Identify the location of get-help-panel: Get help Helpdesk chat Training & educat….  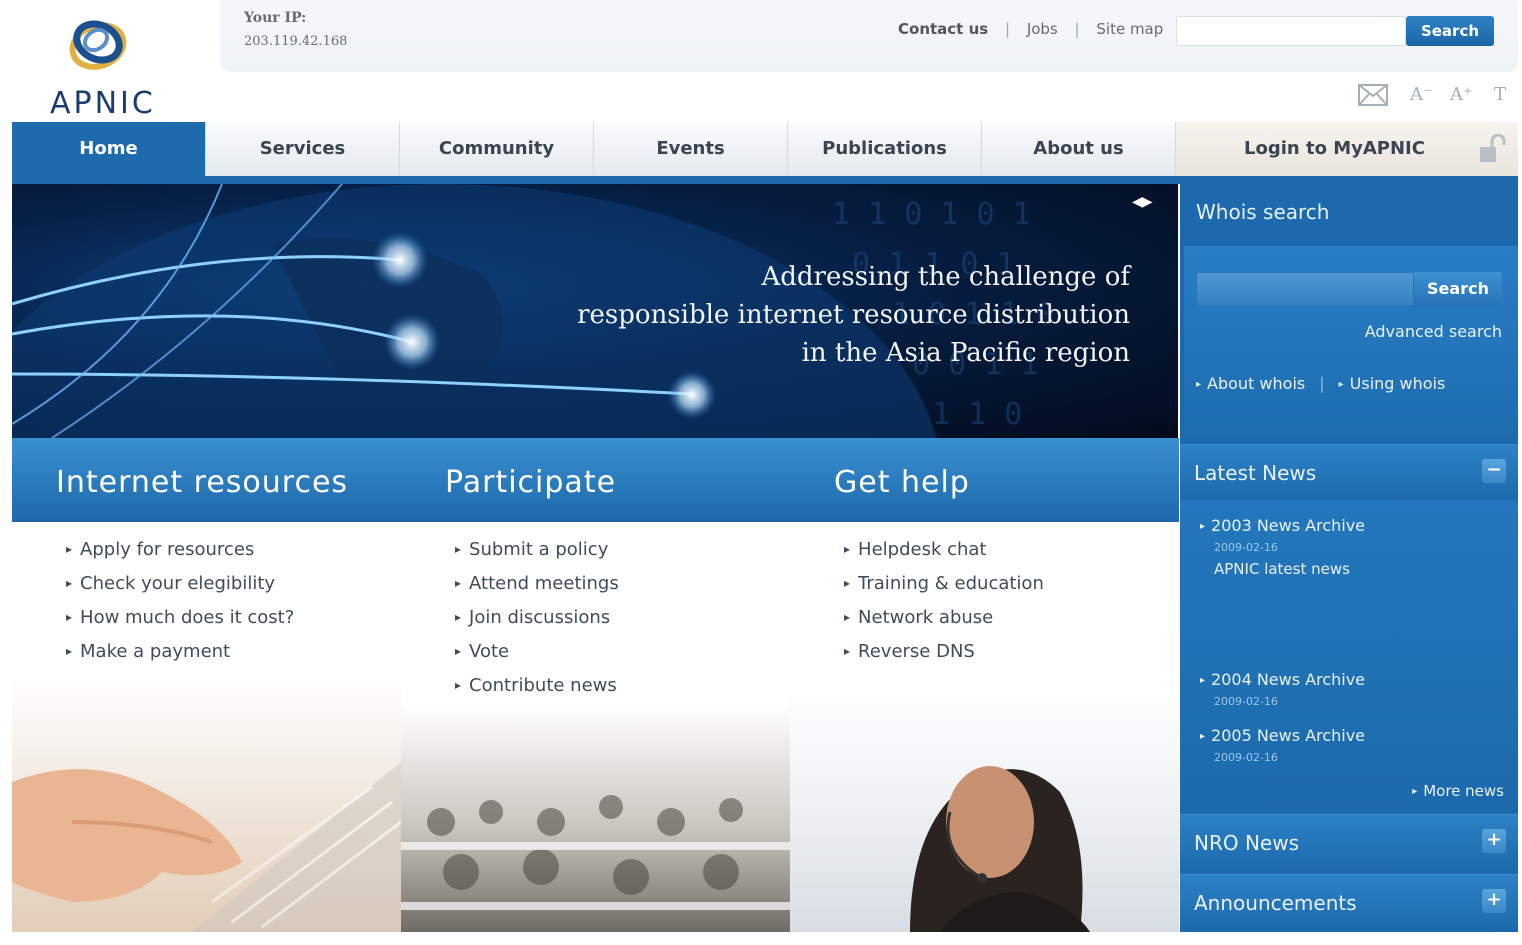
(984, 685).